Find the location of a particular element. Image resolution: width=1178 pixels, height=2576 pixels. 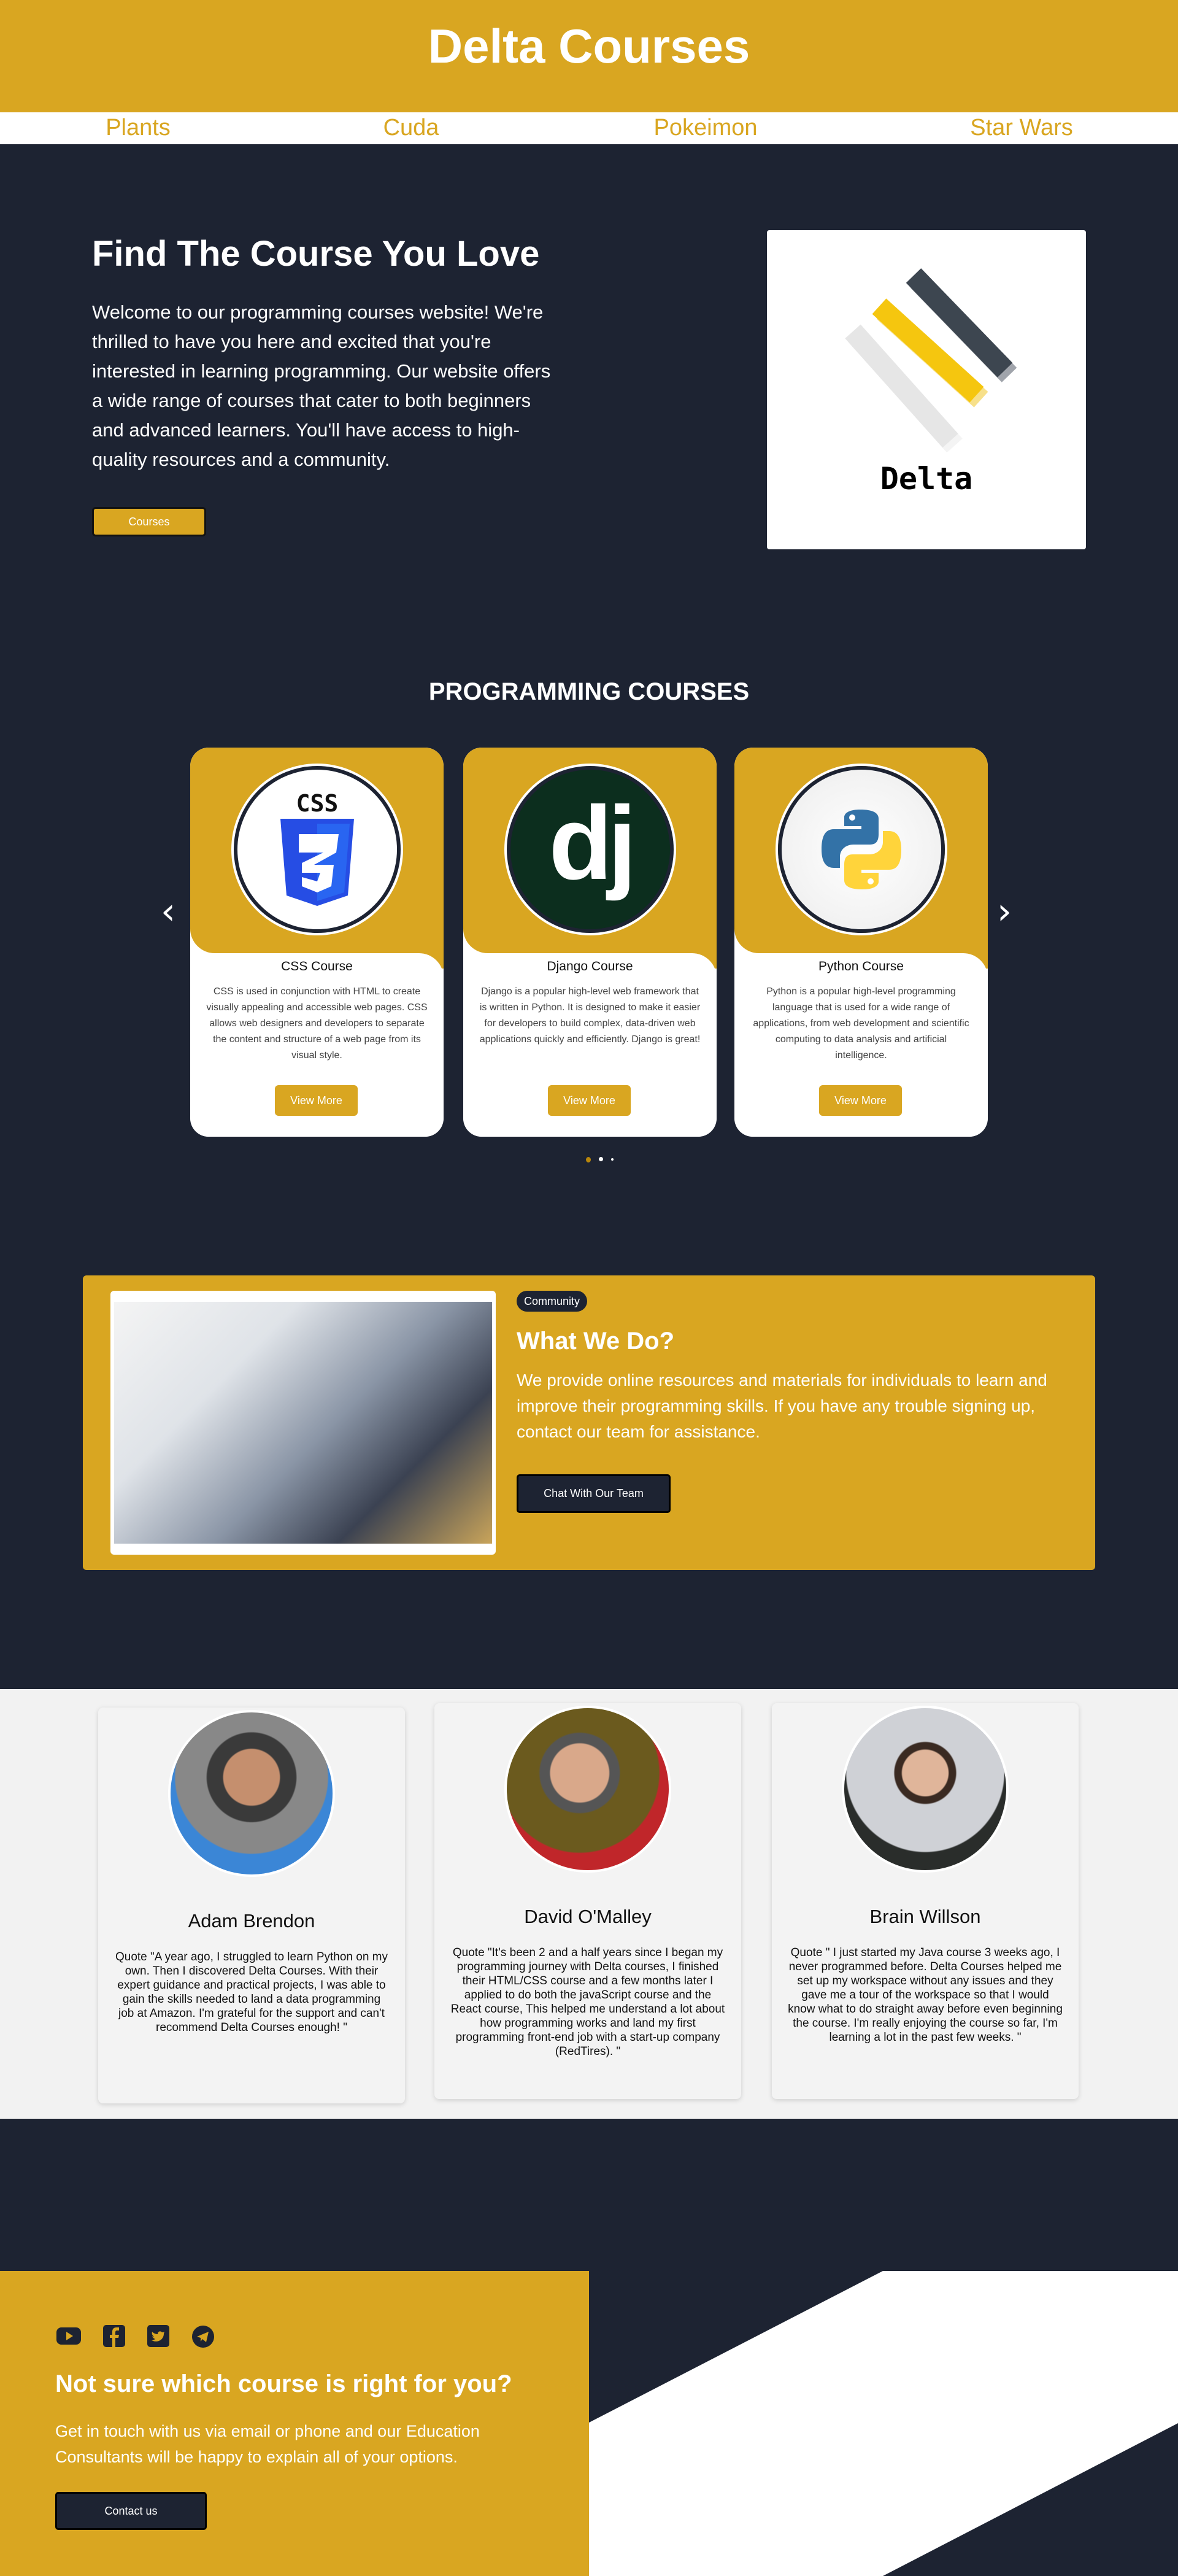

course-title: Python Course is located at coordinates (861, 966).